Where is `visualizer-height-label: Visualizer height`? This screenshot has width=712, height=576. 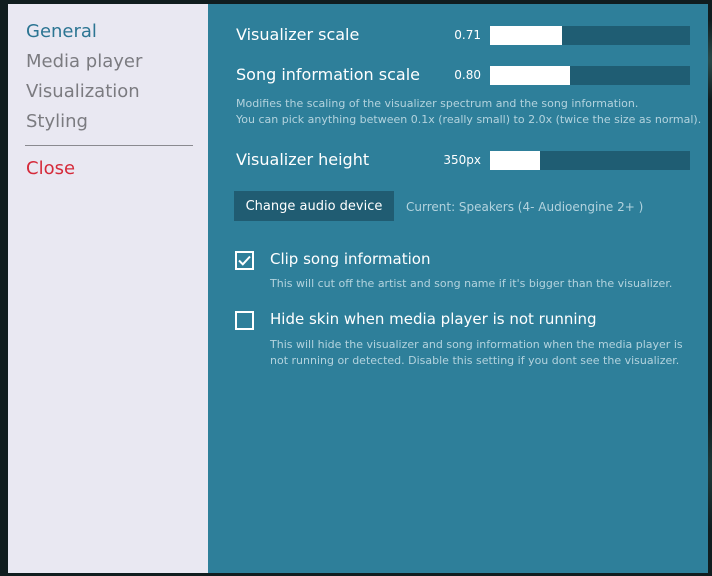 visualizer-height-label: Visualizer height is located at coordinates (303, 159).